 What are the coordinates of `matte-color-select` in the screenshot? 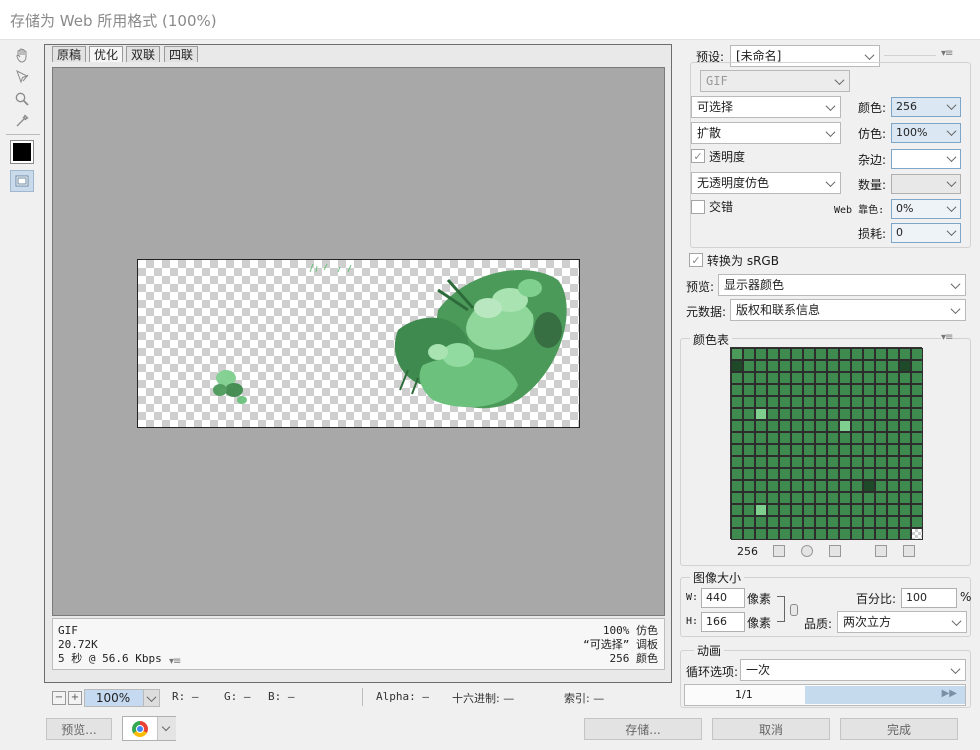 It's located at (926, 159).